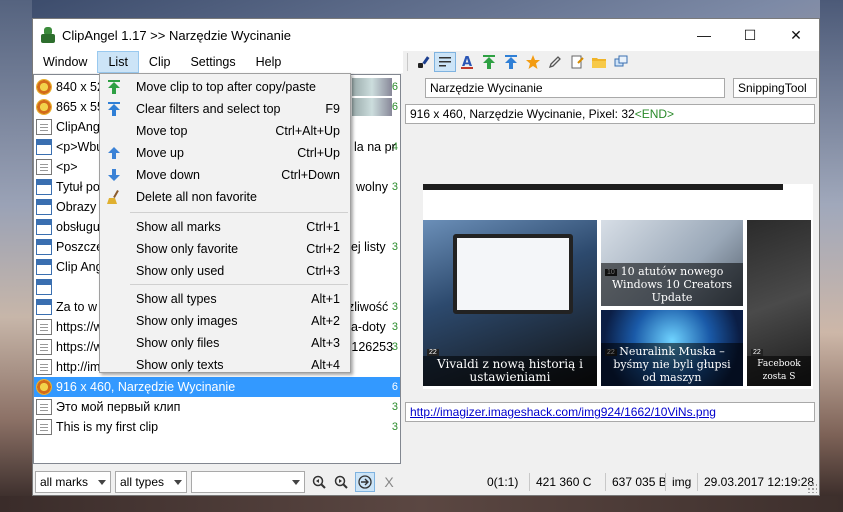 The image size is (843, 512). What do you see at coordinates (114, 109) in the screenshot?
I see `arrow-up-blue-icon` at bounding box center [114, 109].